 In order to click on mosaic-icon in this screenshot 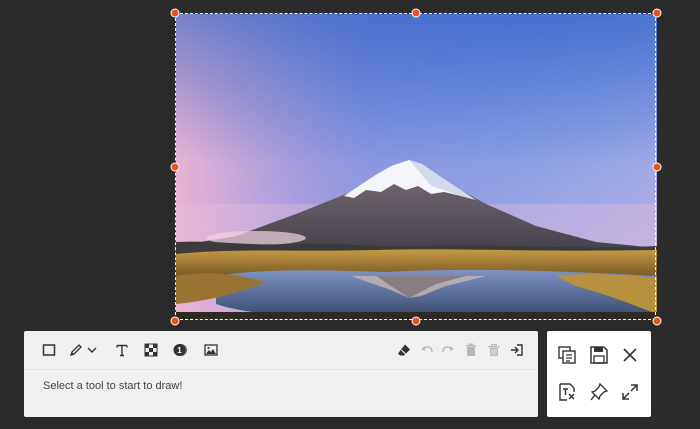, I will do `click(151, 350)`.